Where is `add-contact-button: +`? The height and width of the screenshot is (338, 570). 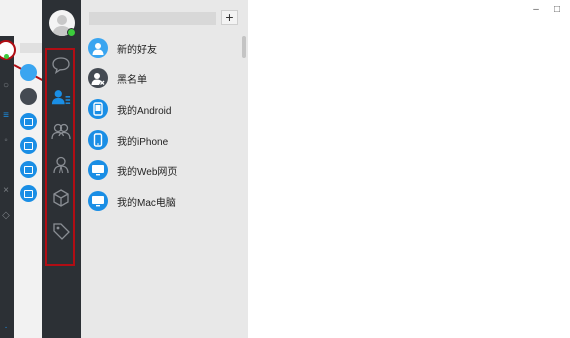 add-contact-button: + is located at coordinates (229, 17).